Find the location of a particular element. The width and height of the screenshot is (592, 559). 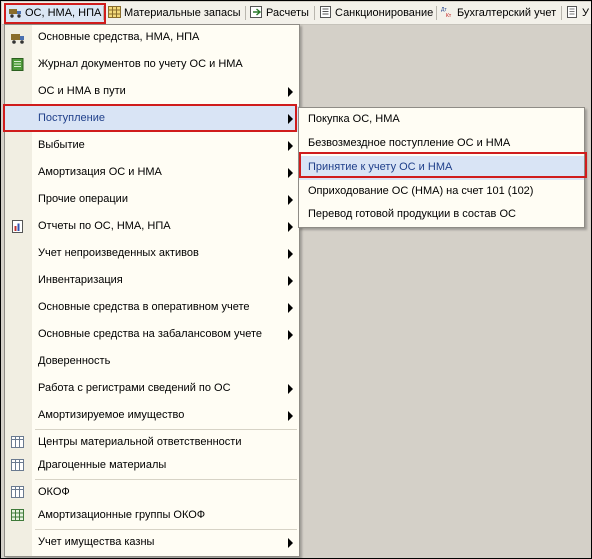

menubar-item-os-nma-npa: ОС, НМА, НПА is located at coordinates (55, 13).